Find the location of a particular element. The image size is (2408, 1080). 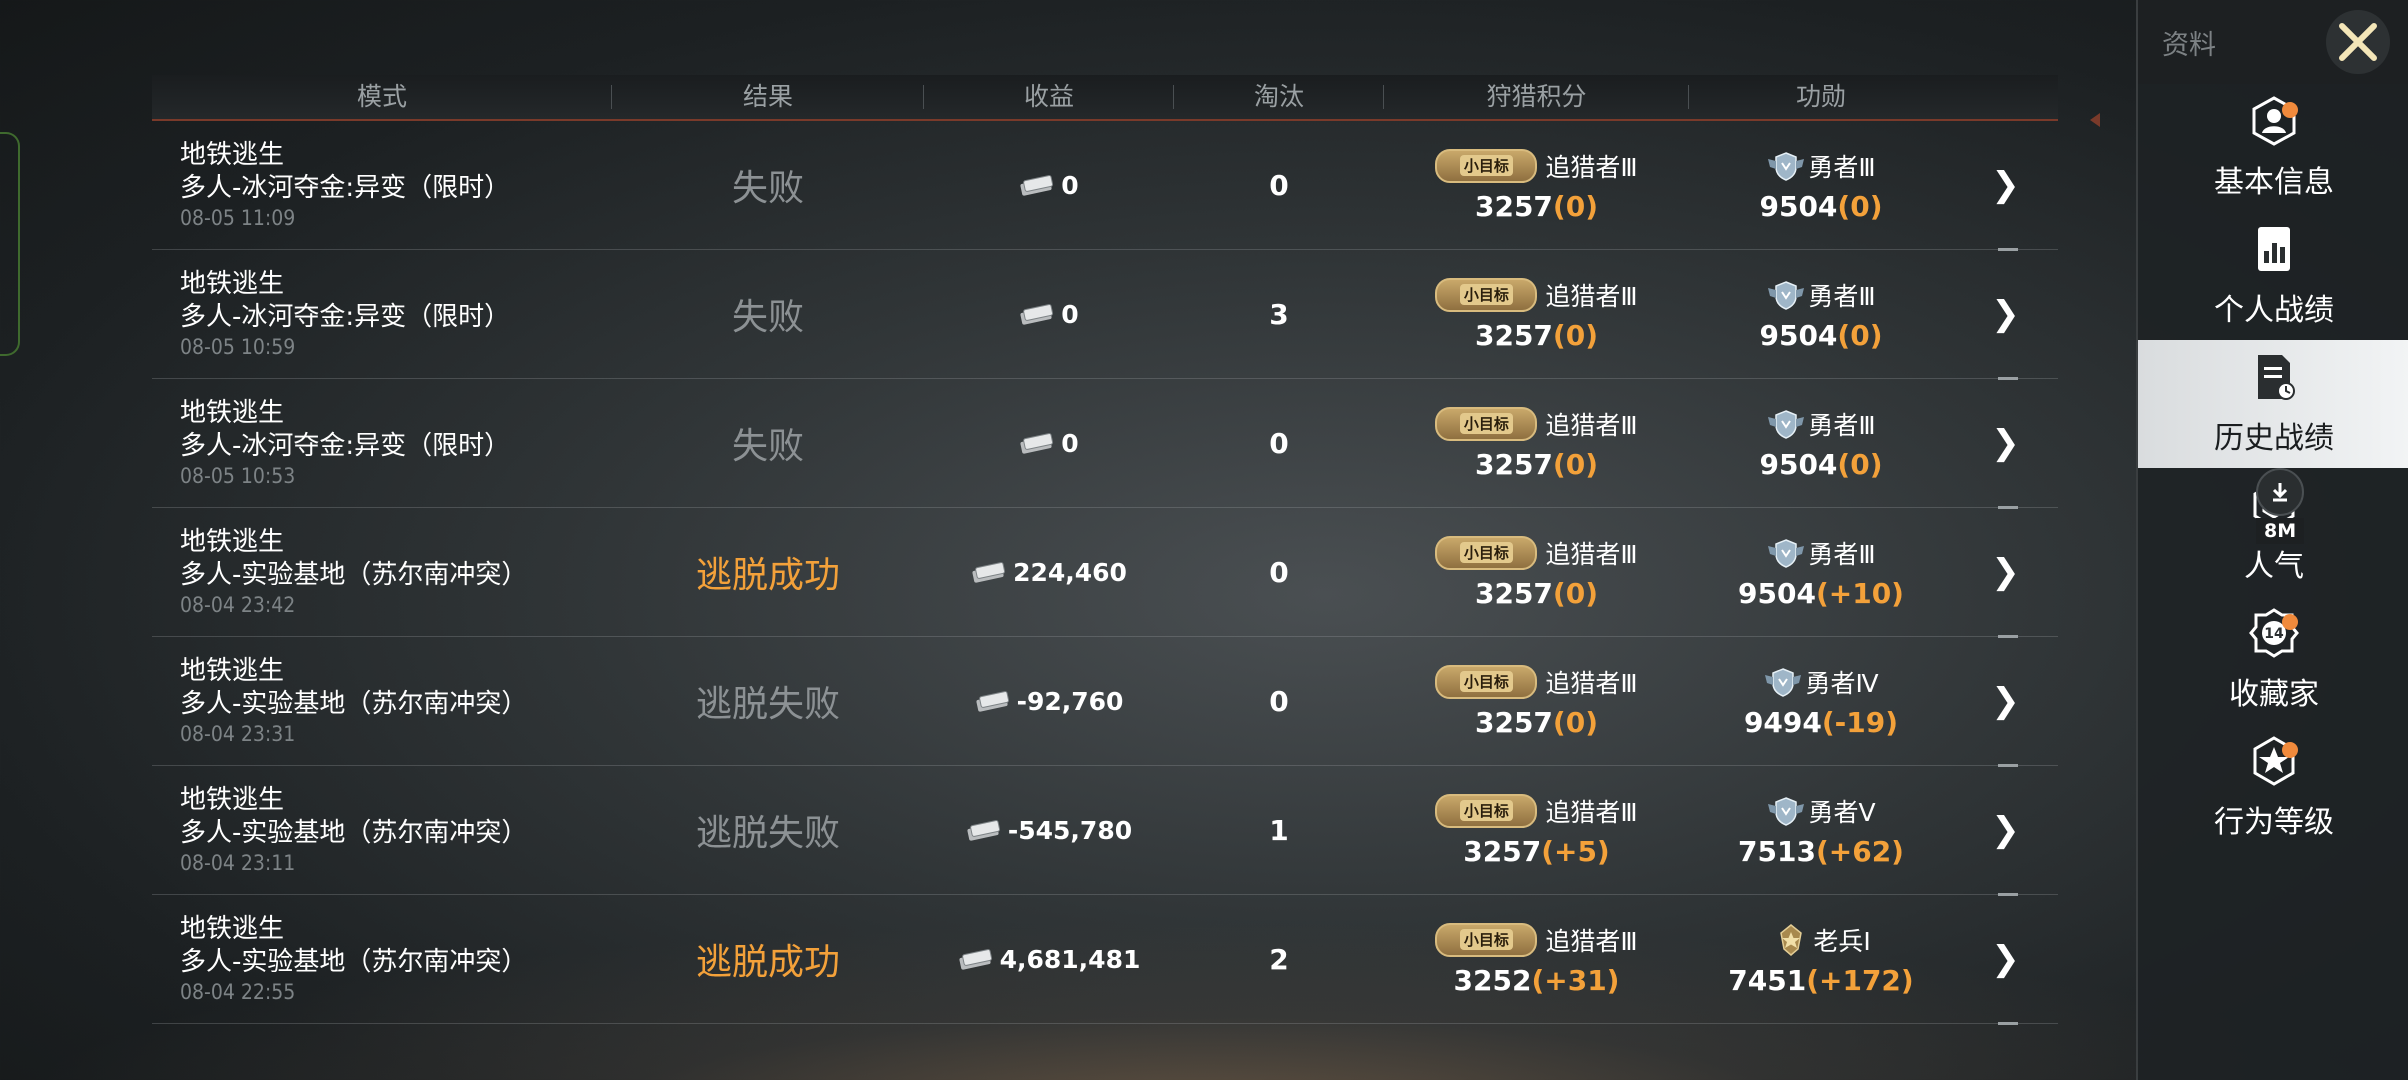

header-mode: 模式 is located at coordinates (382, 97).